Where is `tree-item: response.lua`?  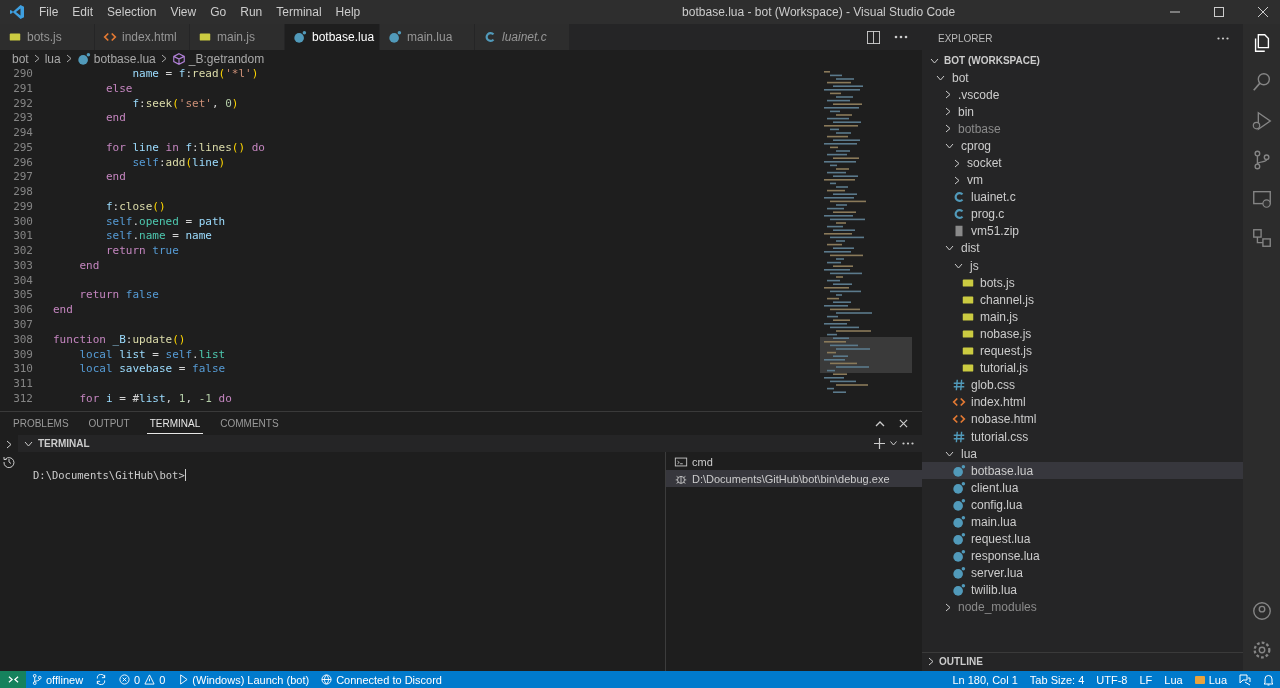
tree-item: response.lua is located at coordinates (1082, 556).